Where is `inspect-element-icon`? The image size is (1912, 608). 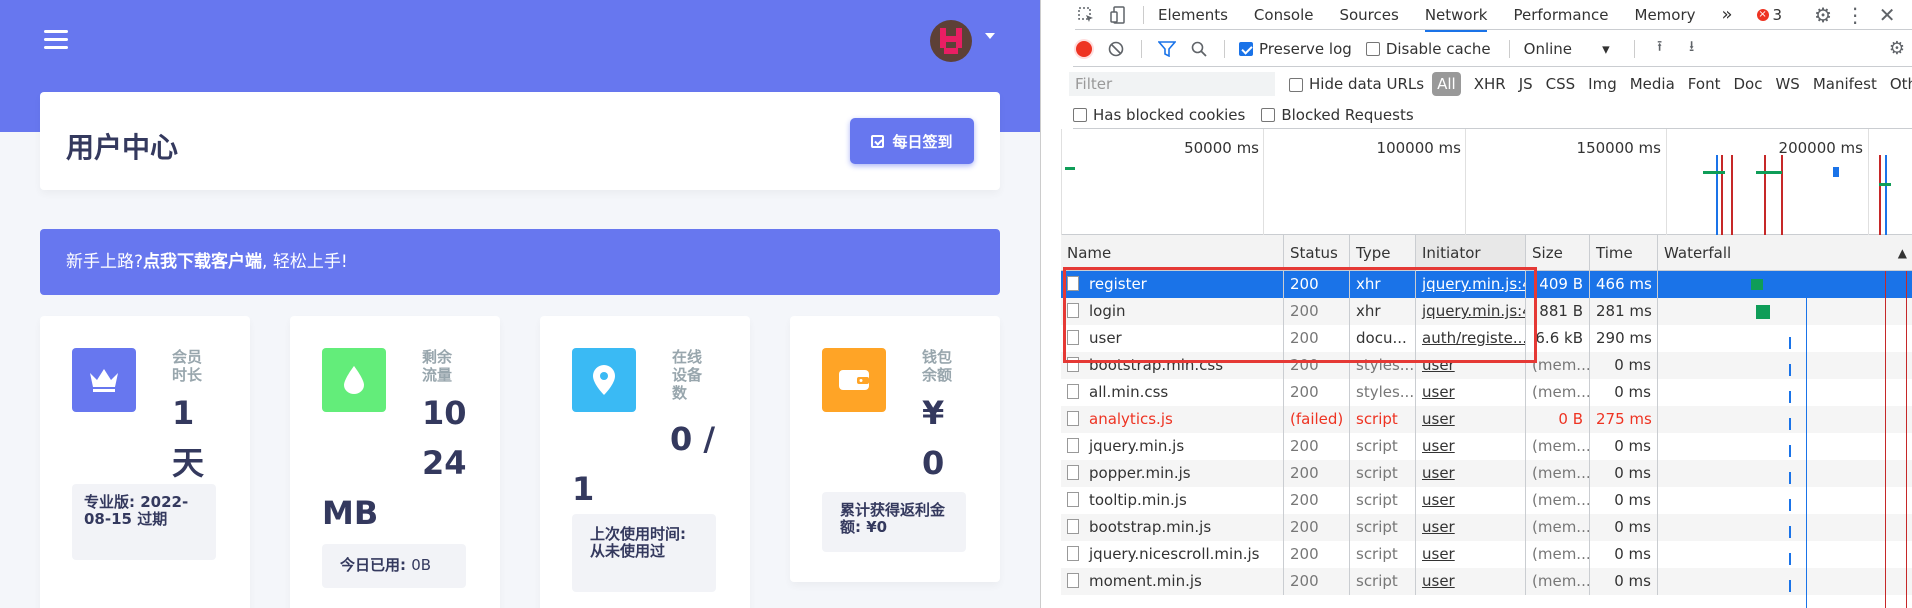 inspect-element-icon is located at coordinates (1086, 15).